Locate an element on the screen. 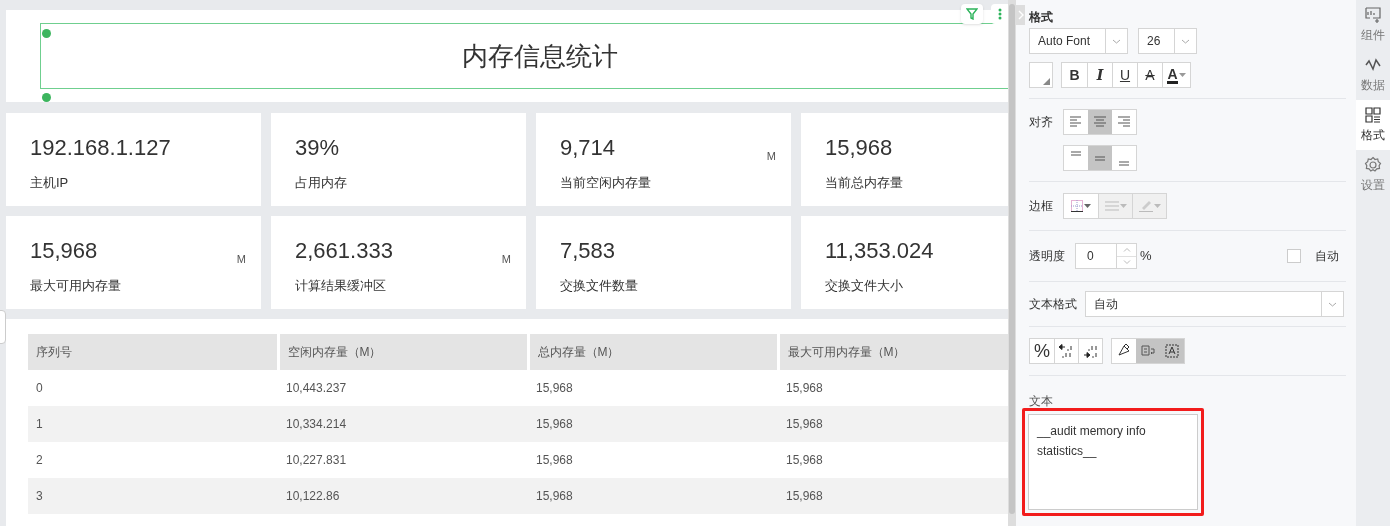  align-middle-icon is located at coordinates (1100, 158).